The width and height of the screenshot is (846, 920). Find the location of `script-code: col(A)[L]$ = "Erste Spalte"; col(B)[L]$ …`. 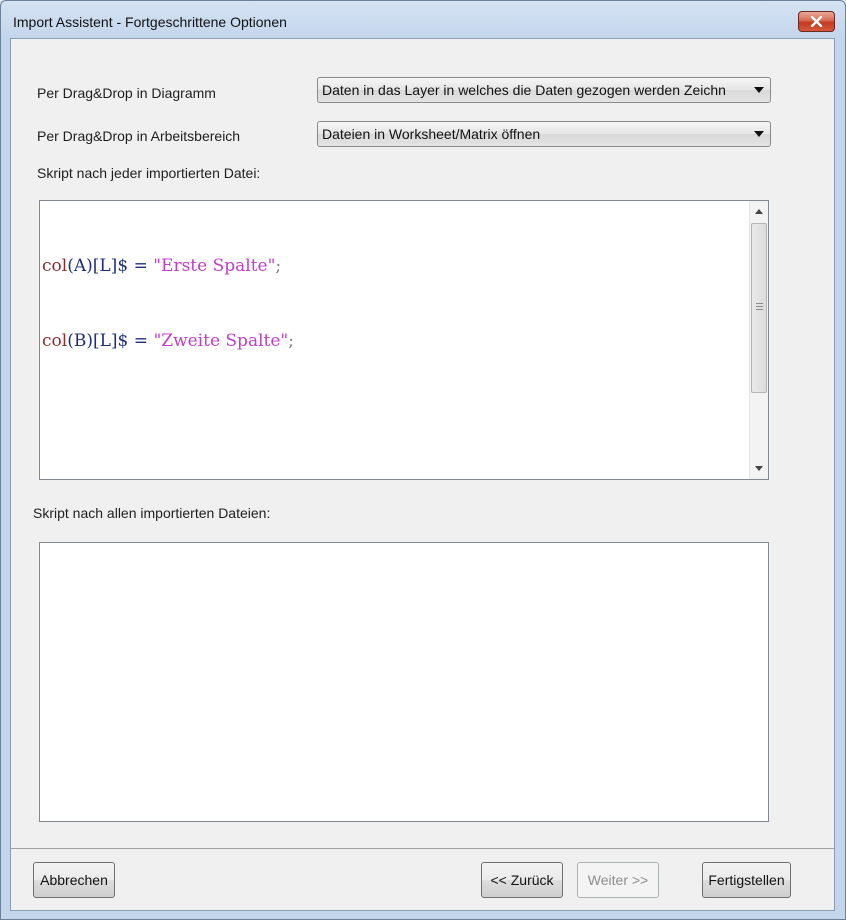

script-code: col(A)[L]$ = "Erste Spalte"; col(B)[L]$ … is located at coordinates (168, 304).